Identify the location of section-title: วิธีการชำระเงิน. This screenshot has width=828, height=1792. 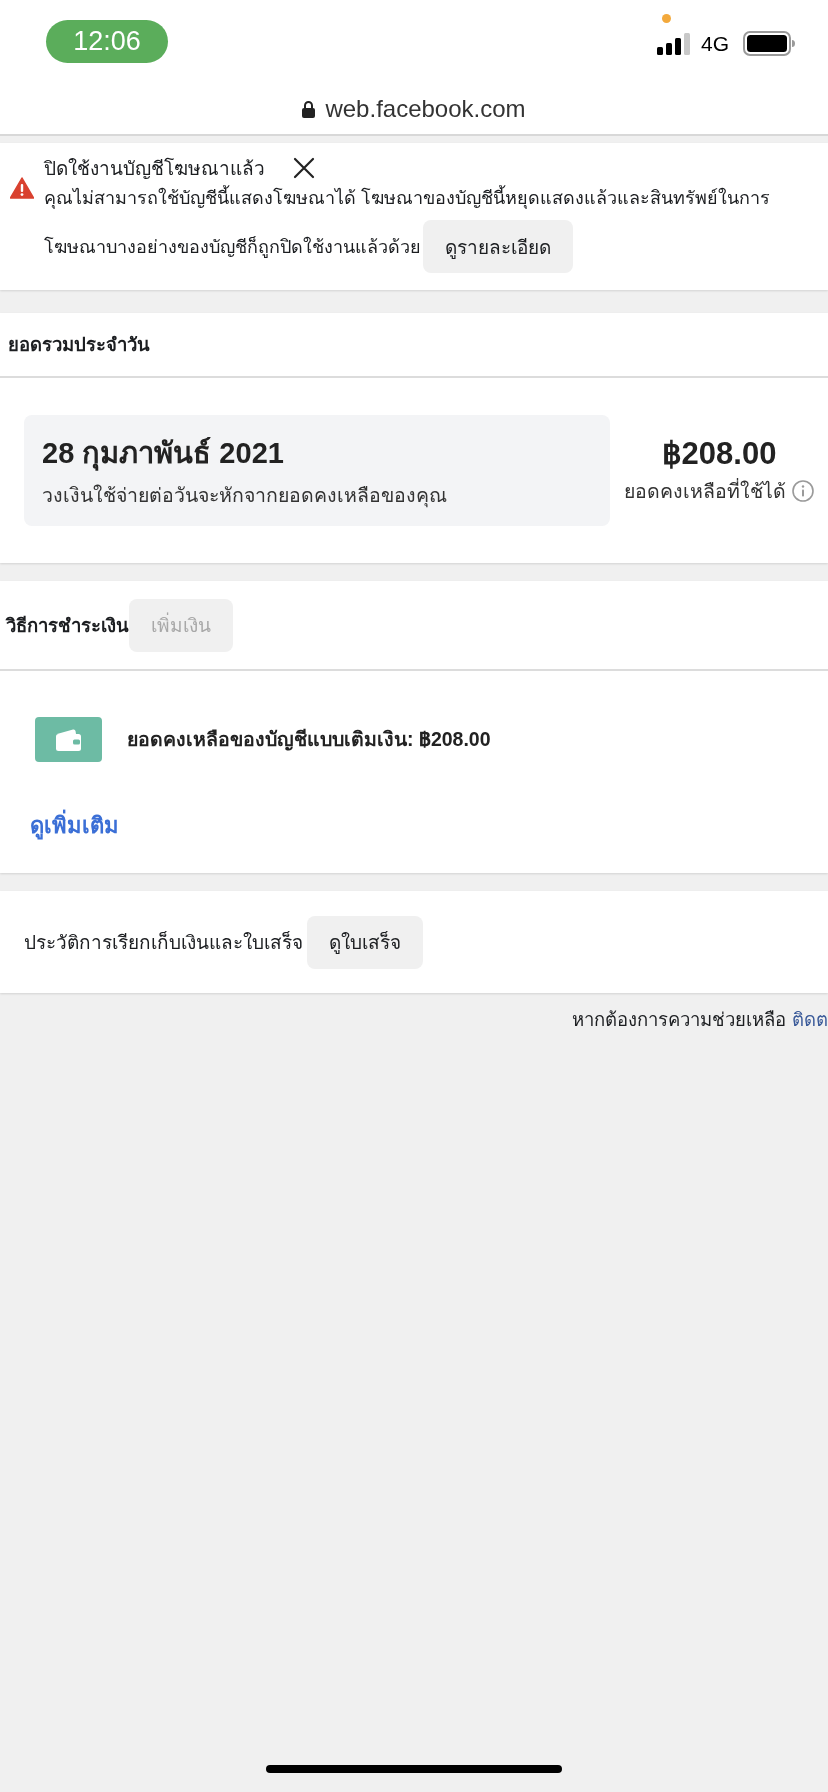
(67, 625).